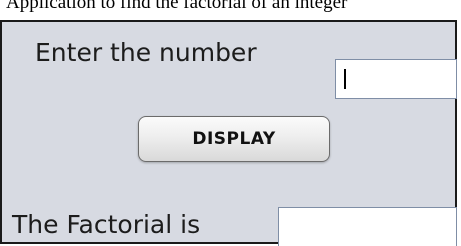 The image size is (461, 246). I want to click on number-label: Enter the number, so click(146, 52).